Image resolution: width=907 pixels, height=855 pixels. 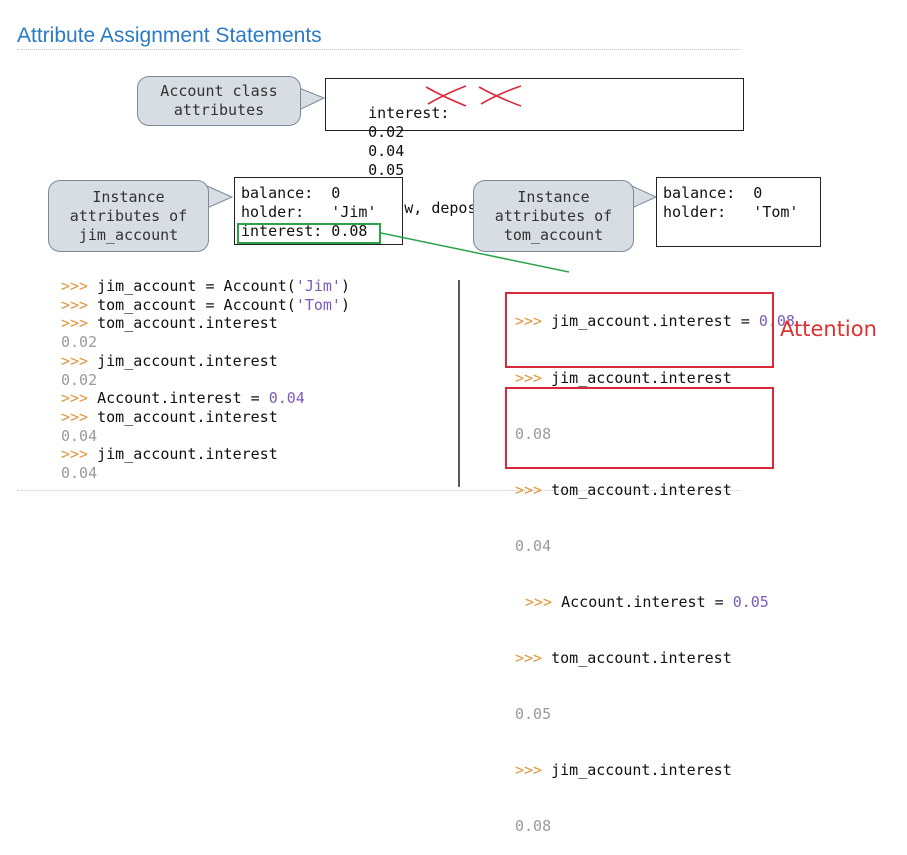 I want to click on code-output: 0.05, so click(x=533, y=714).